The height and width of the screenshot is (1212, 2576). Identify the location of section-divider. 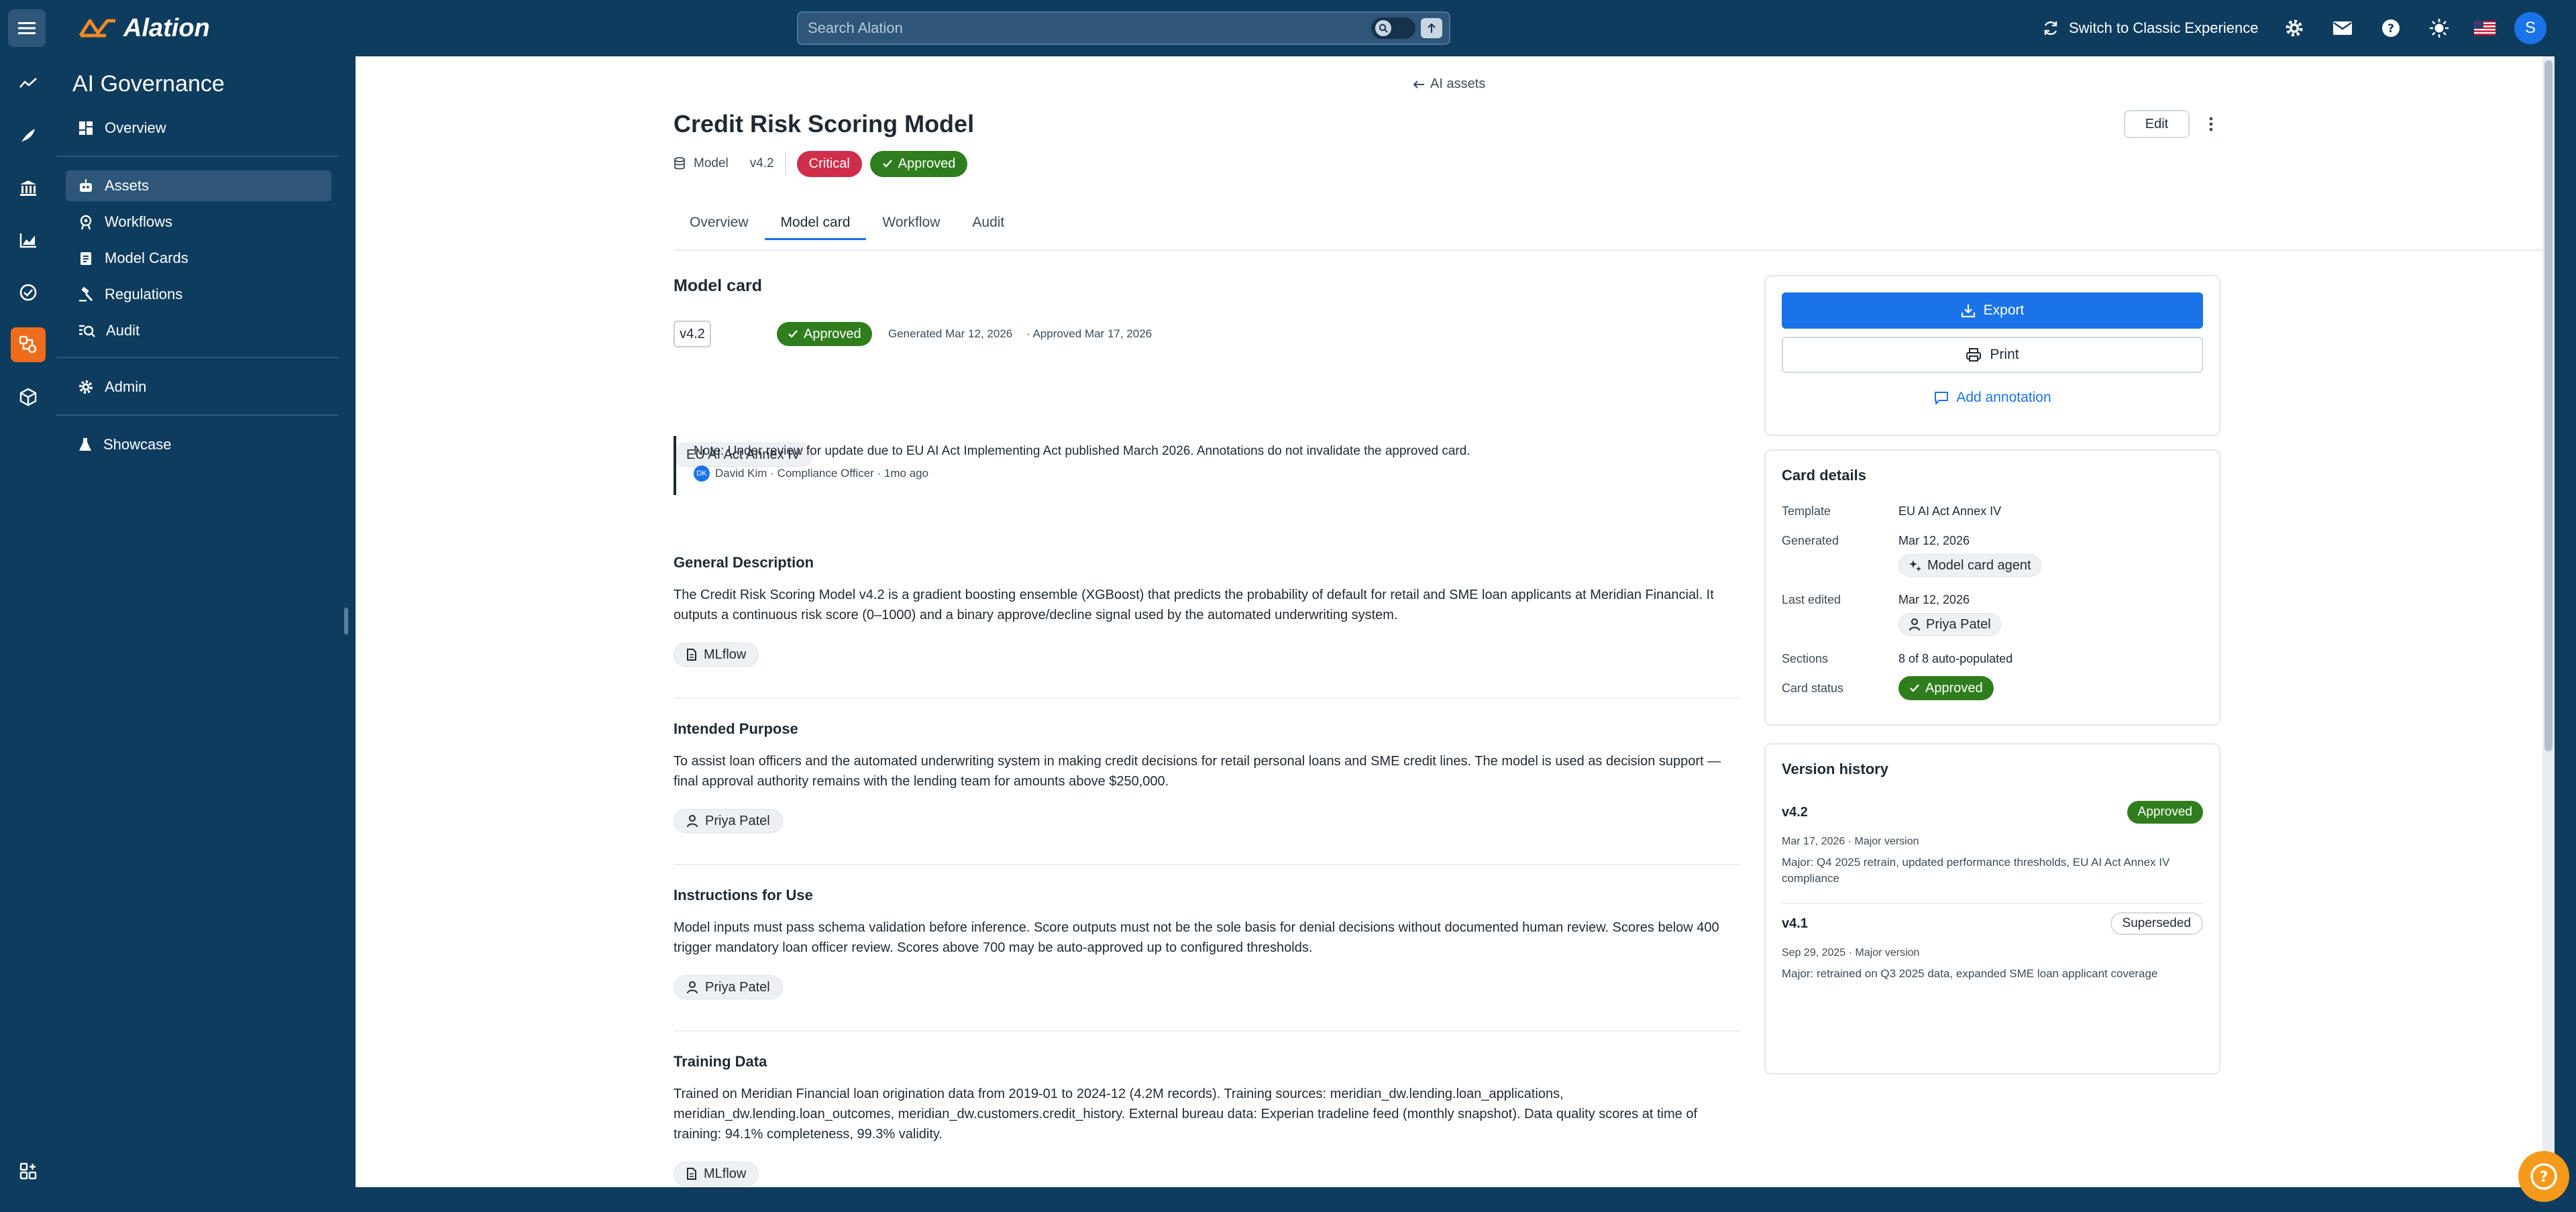
(1207, 1031).